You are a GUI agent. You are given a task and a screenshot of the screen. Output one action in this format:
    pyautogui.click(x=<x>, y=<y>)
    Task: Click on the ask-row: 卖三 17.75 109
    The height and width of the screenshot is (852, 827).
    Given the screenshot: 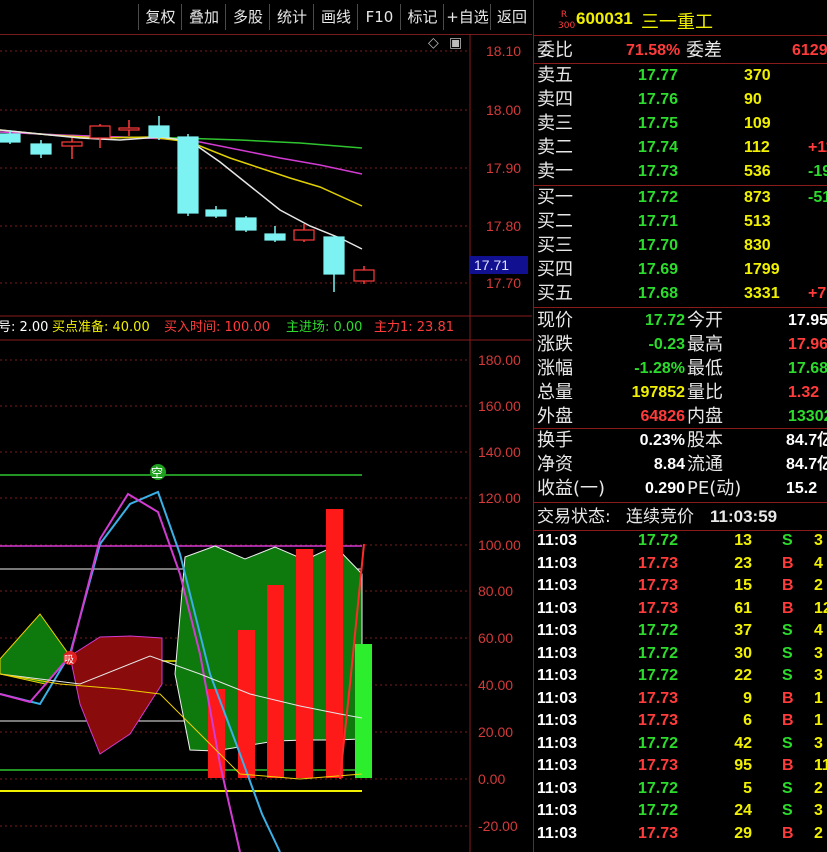 What is the action you would take?
    pyautogui.click(x=680, y=124)
    